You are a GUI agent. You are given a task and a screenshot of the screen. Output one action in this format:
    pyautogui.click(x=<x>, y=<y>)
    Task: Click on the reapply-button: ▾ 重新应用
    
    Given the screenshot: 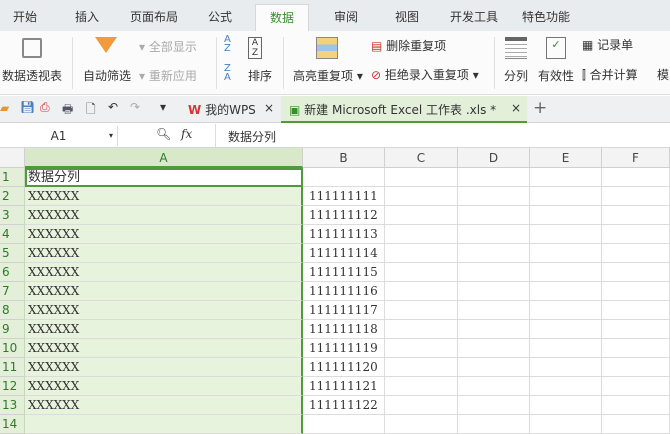 What is the action you would take?
    pyautogui.click(x=168, y=75)
    